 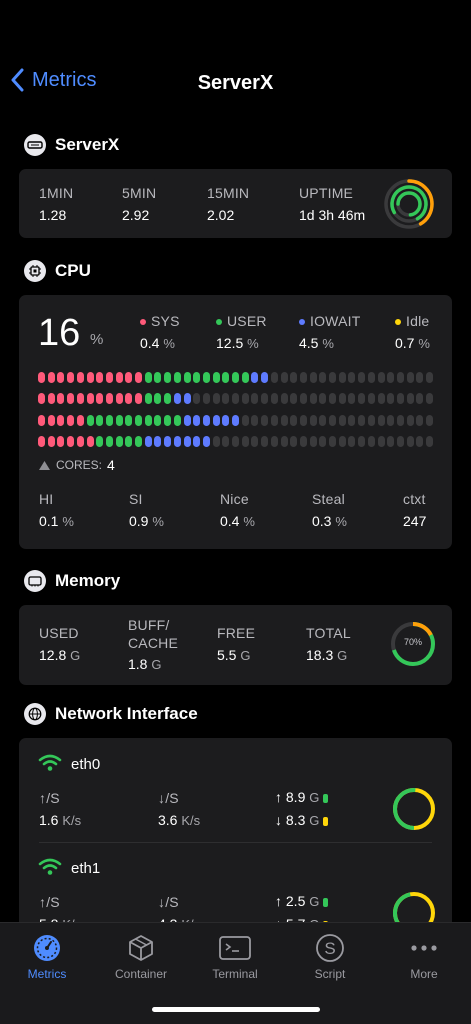 I want to click on cpu-ctxt-value: 247, so click(x=415, y=521).